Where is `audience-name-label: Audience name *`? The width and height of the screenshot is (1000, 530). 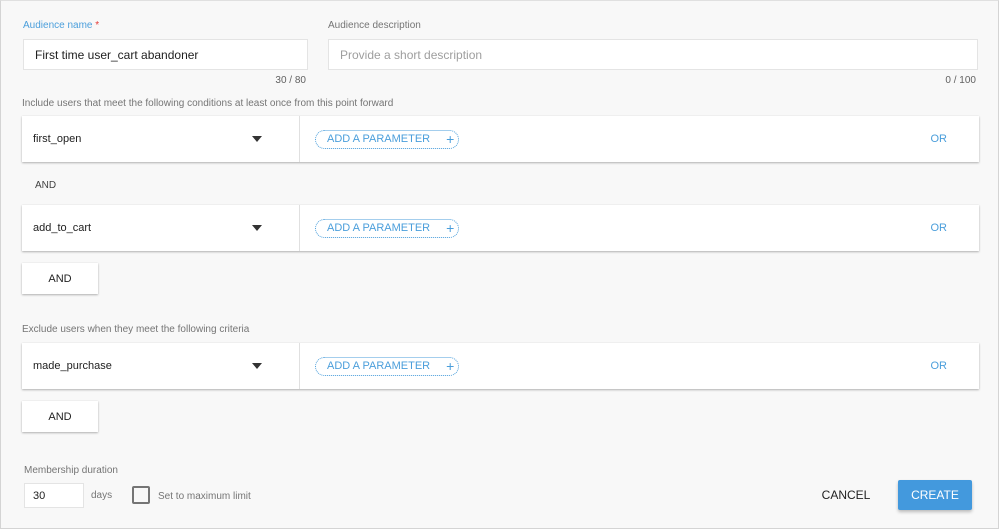
audience-name-label: Audience name * is located at coordinates (61, 25).